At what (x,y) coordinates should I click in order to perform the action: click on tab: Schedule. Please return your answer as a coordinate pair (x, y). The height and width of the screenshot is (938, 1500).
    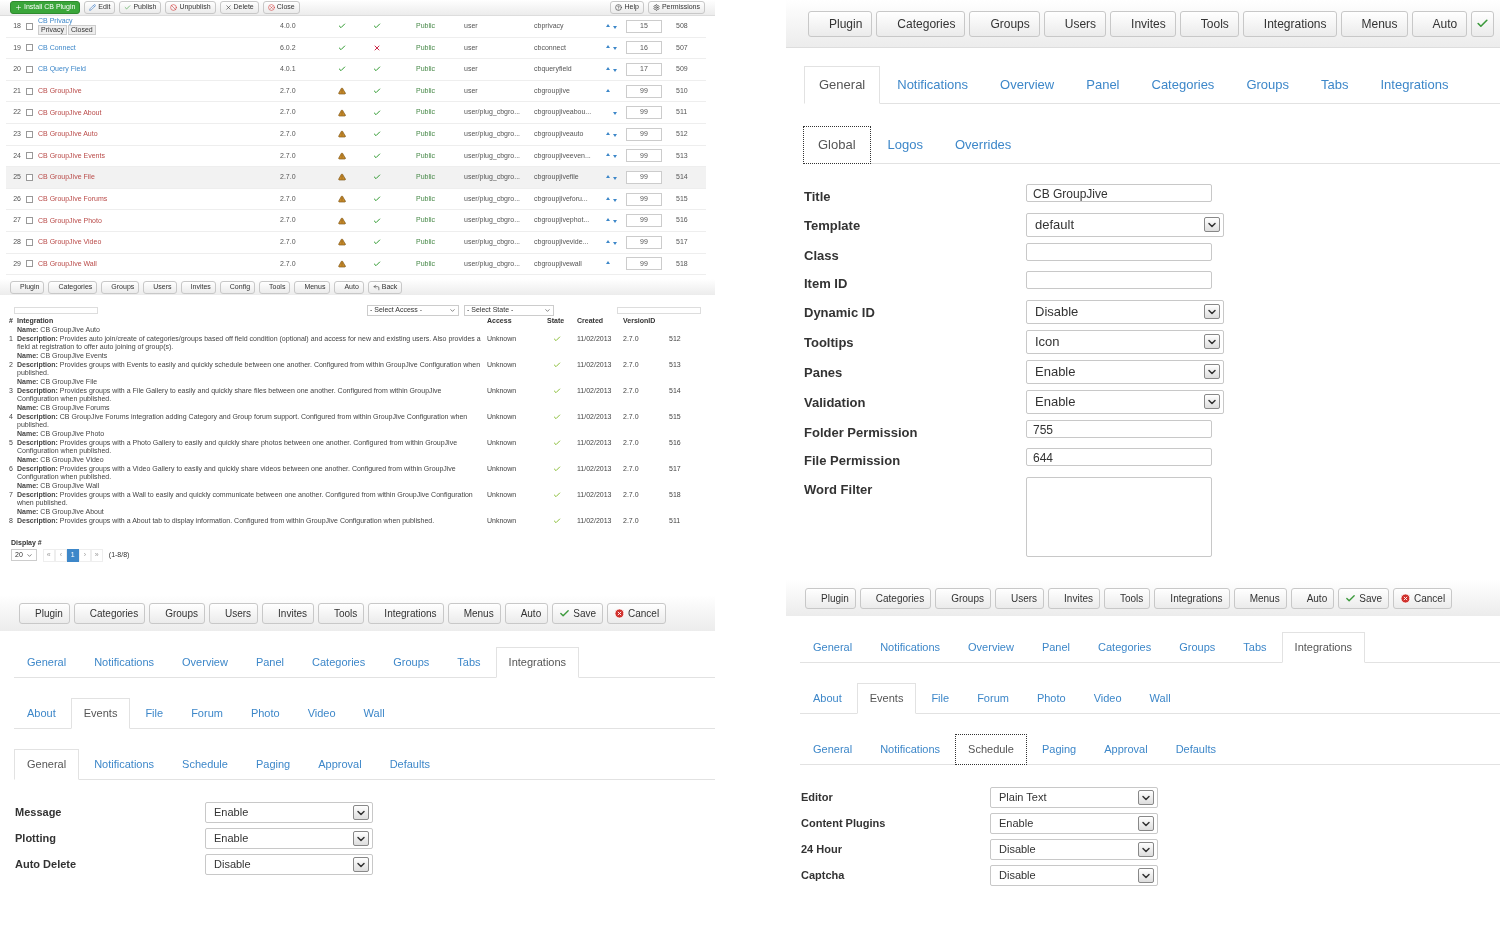
    Looking at the image, I should click on (205, 764).